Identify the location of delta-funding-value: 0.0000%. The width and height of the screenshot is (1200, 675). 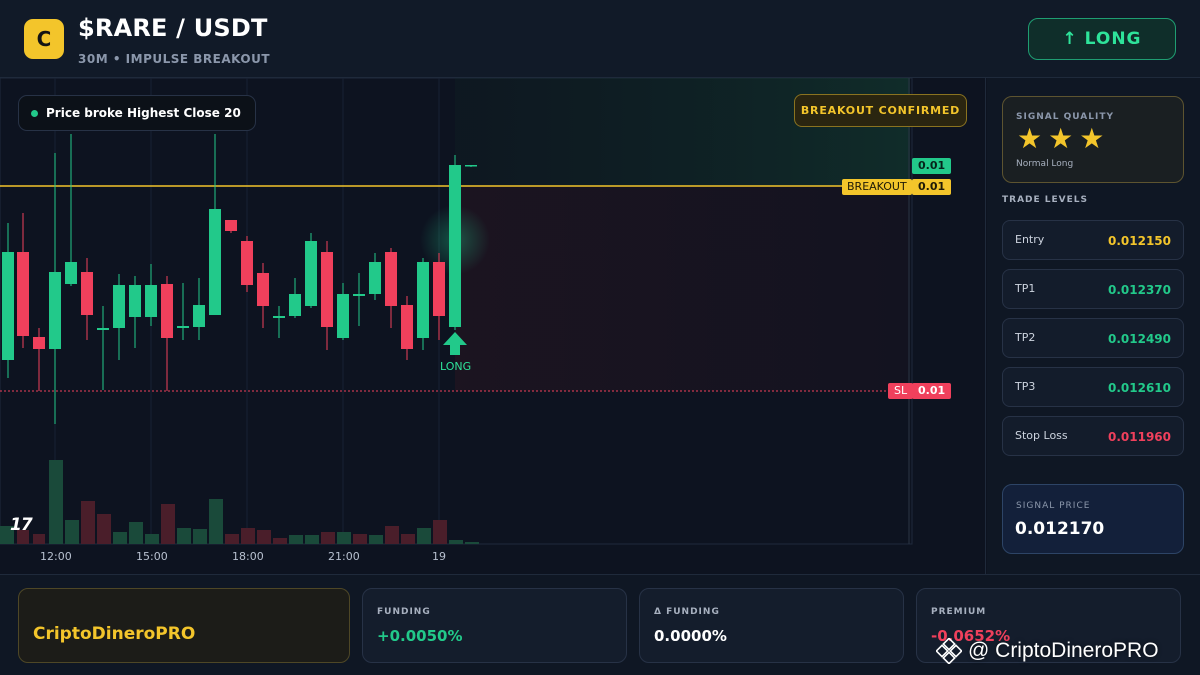
(690, 636).